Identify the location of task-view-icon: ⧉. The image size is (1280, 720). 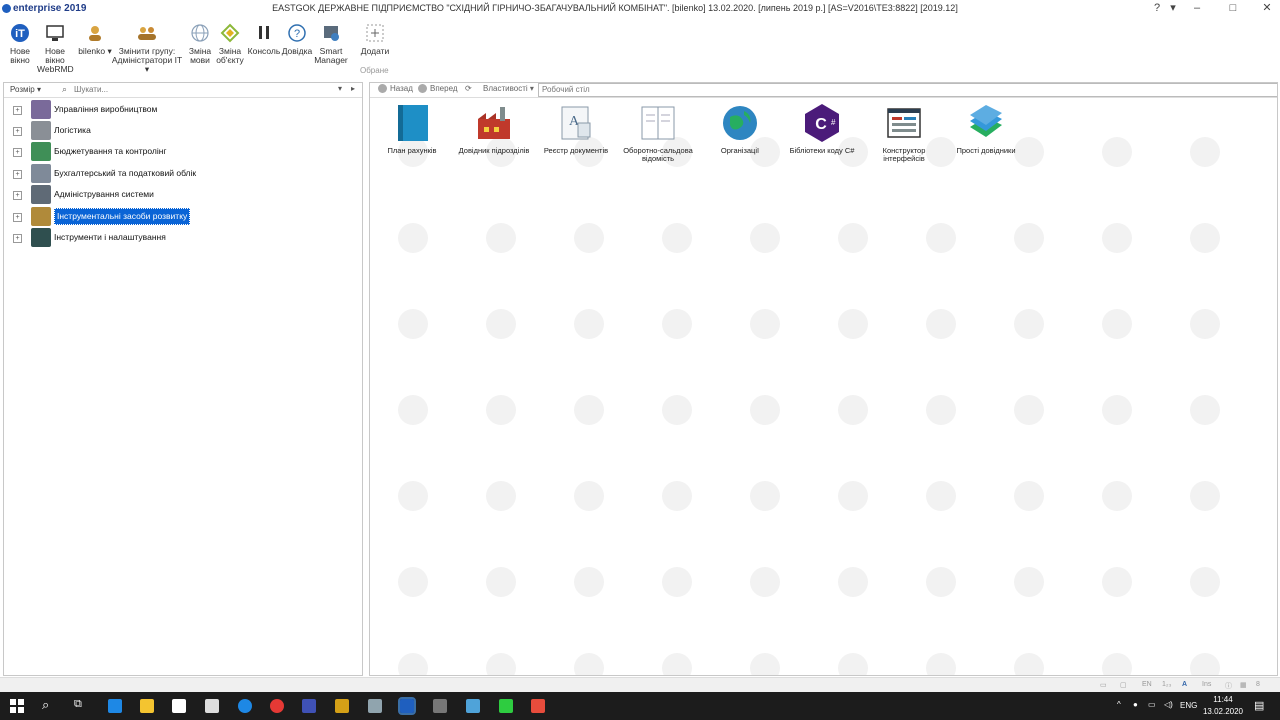
(78, 704).